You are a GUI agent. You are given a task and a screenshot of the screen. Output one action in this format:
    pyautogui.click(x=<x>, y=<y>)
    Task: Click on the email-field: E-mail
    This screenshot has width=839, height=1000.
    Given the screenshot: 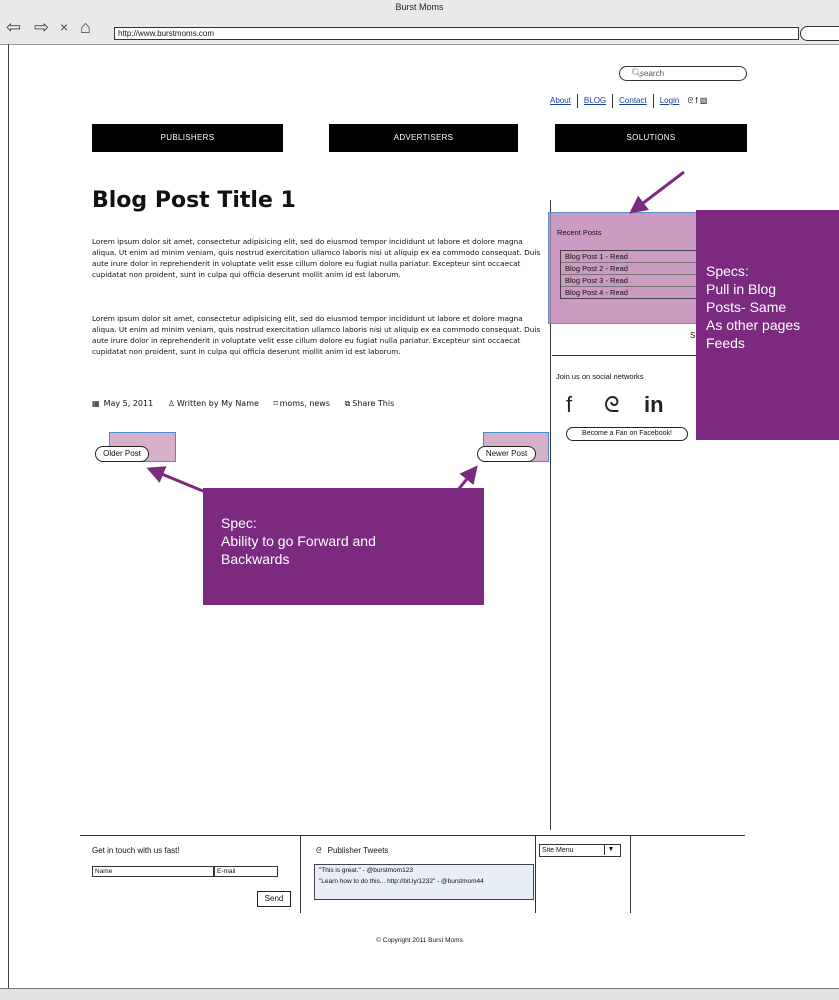 What is the action you would take?
    pyautogui.click(x=246, y=871)
    